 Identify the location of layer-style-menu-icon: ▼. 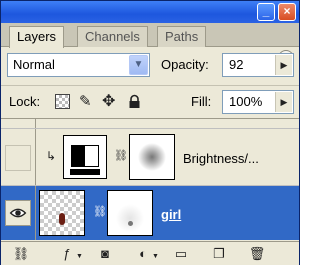
(79, 256).